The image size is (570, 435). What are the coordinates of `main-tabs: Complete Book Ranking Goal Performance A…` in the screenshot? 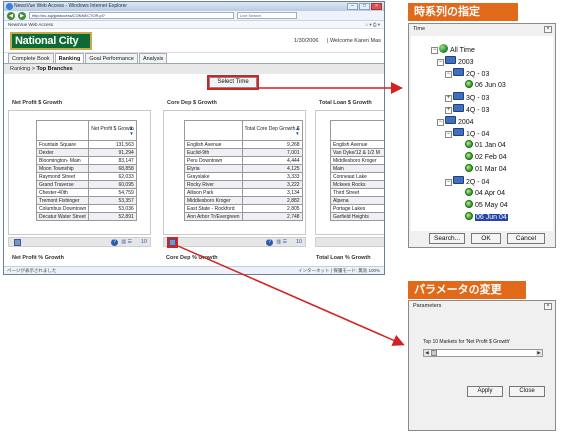 It's located at (194, 58).